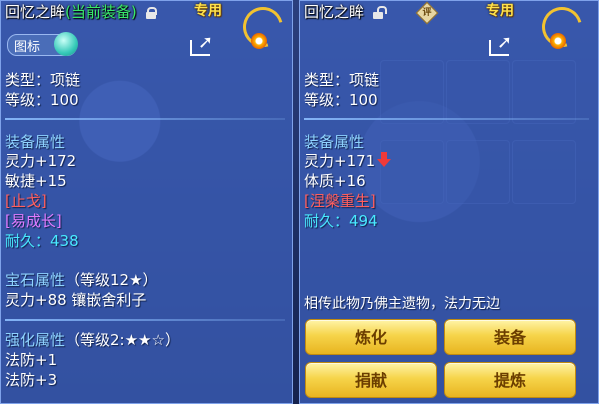 The height and width of the screenshot is (404, 599). Describe the element at coordinates (510, 337) in the screenshot. I see `equip-button: 装备` at that location.